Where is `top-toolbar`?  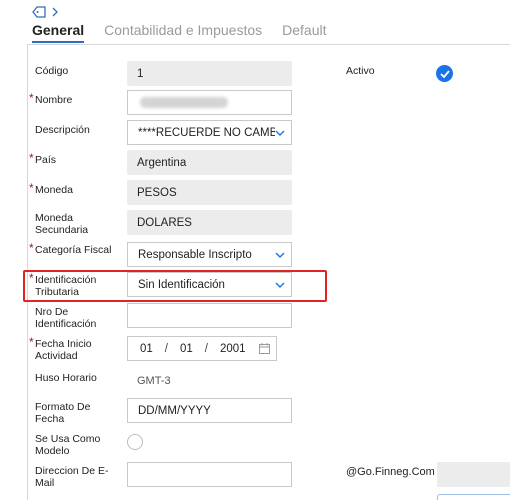
top-toolbar is located at coordinates (45, 12).